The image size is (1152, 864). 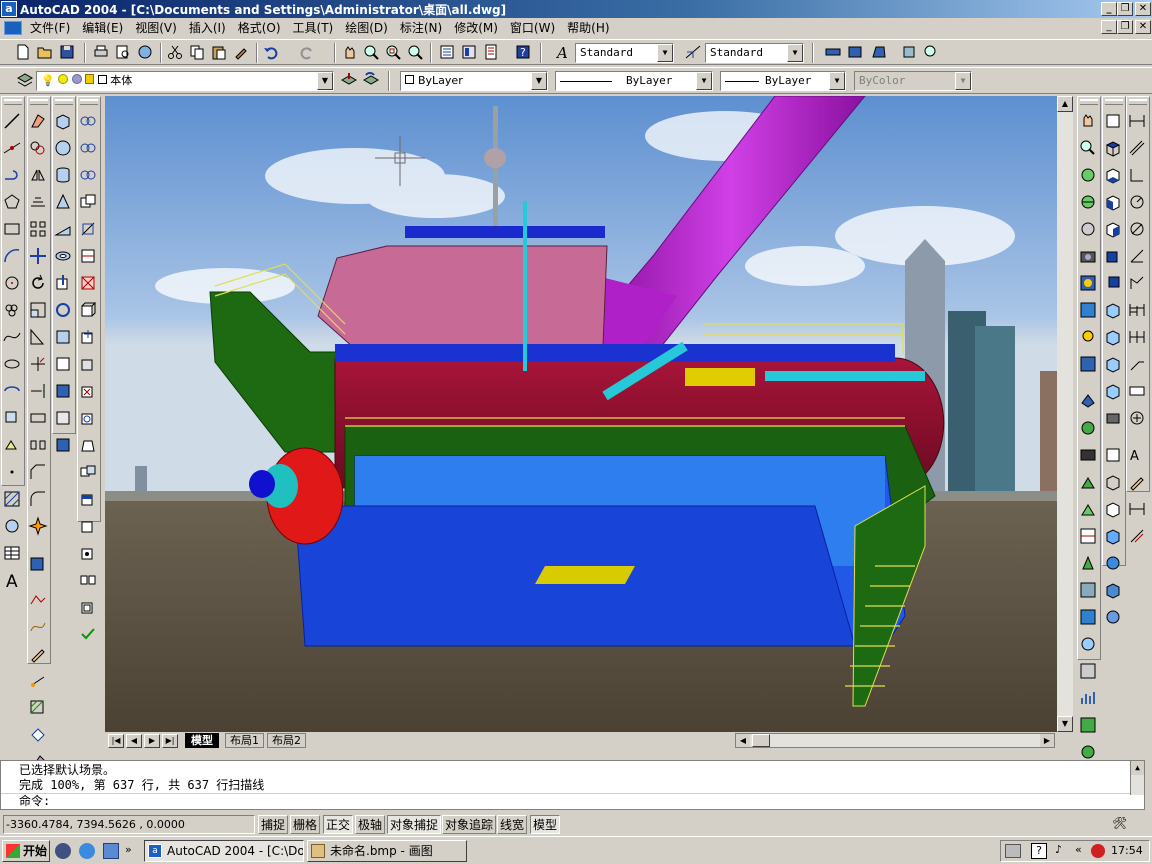 I want to click on torus-icon, so click(x=63, y=256).